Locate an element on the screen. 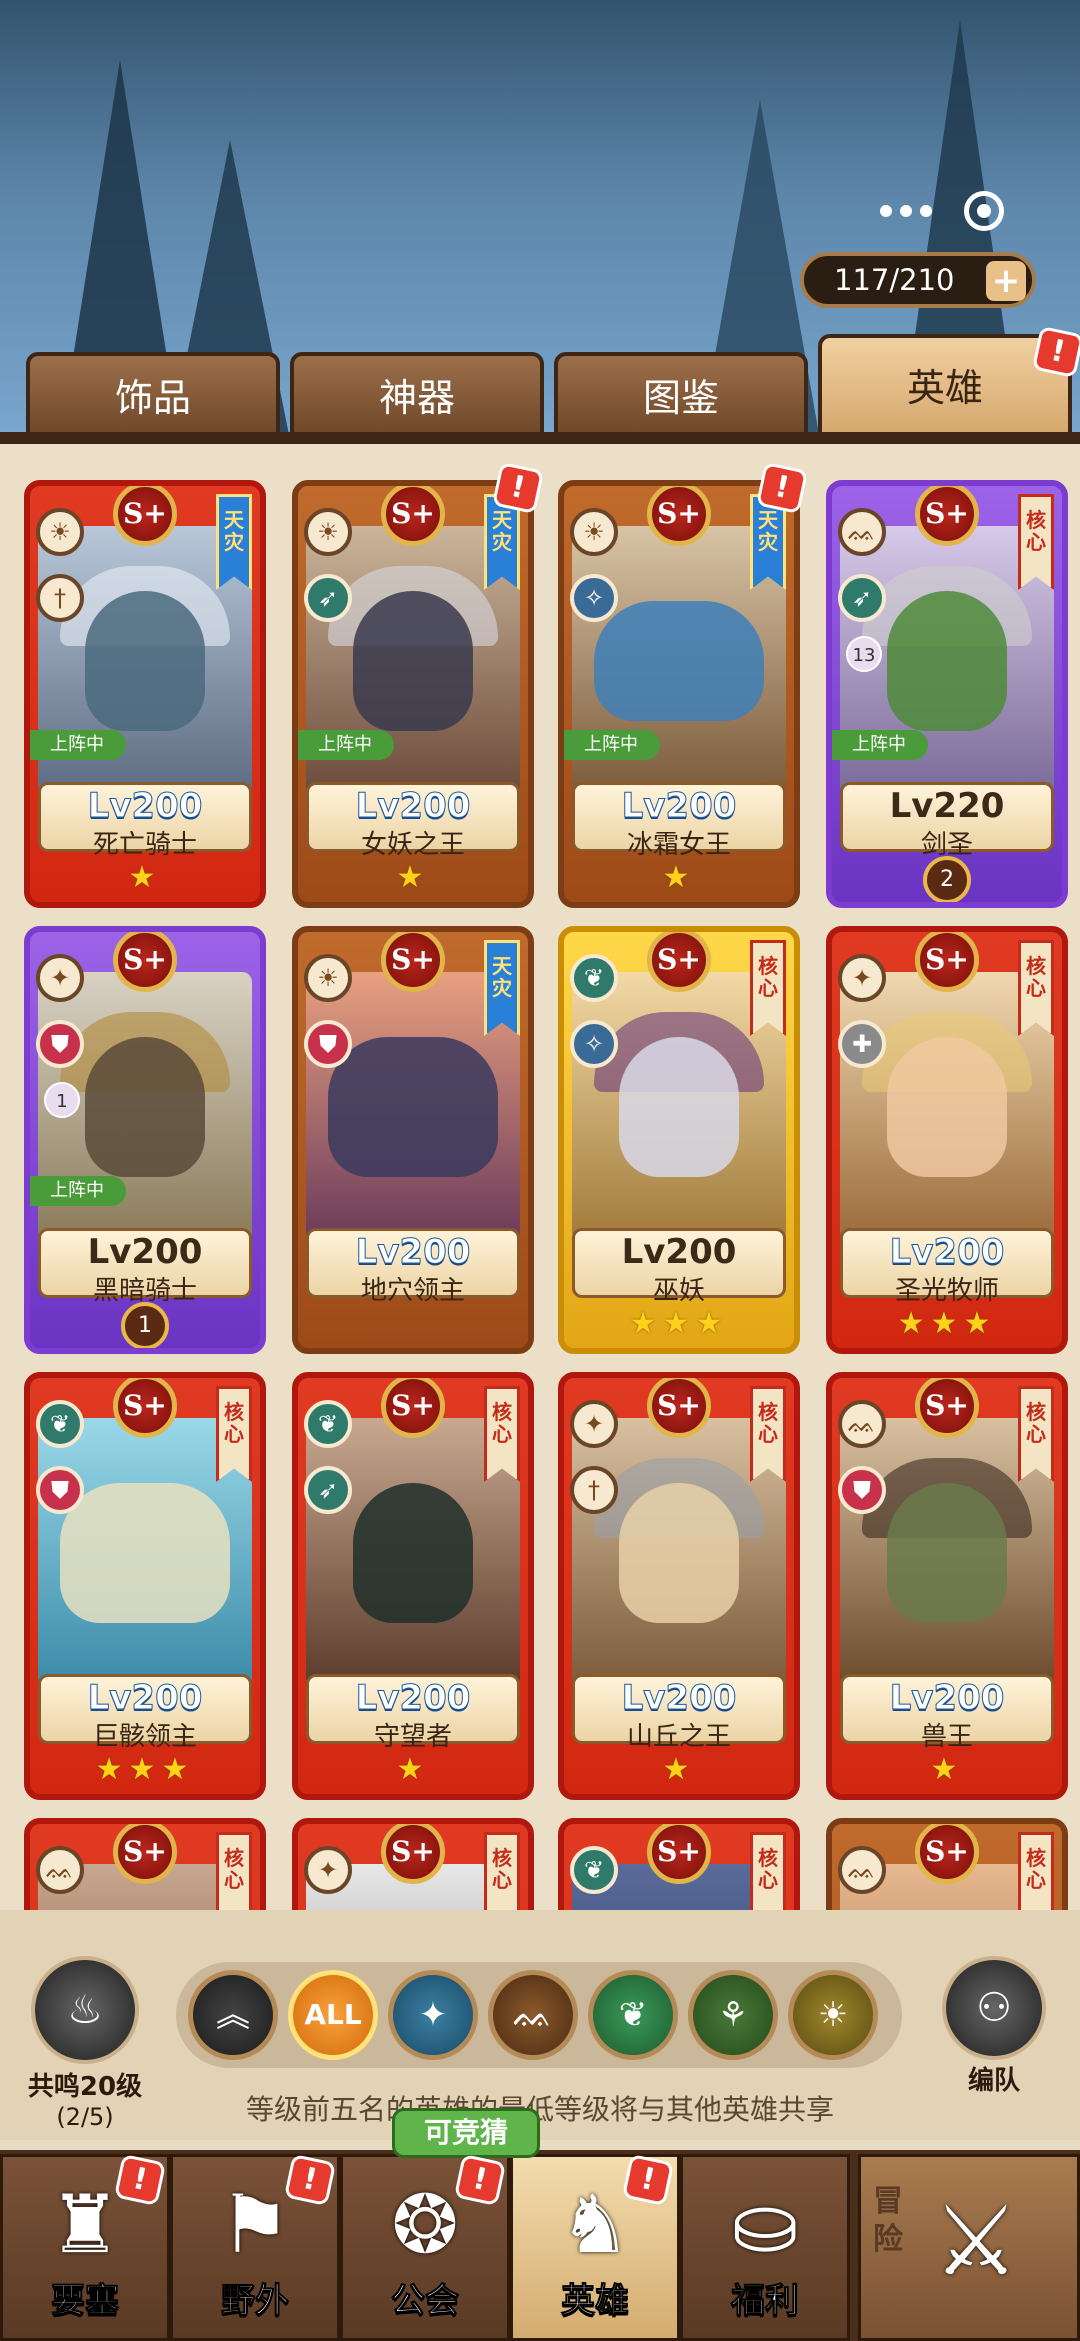 Image resolution: width=1080 pixels, height=2341 pixels. sun-faction-icon: ☀ is located at coordinates (60, 532).